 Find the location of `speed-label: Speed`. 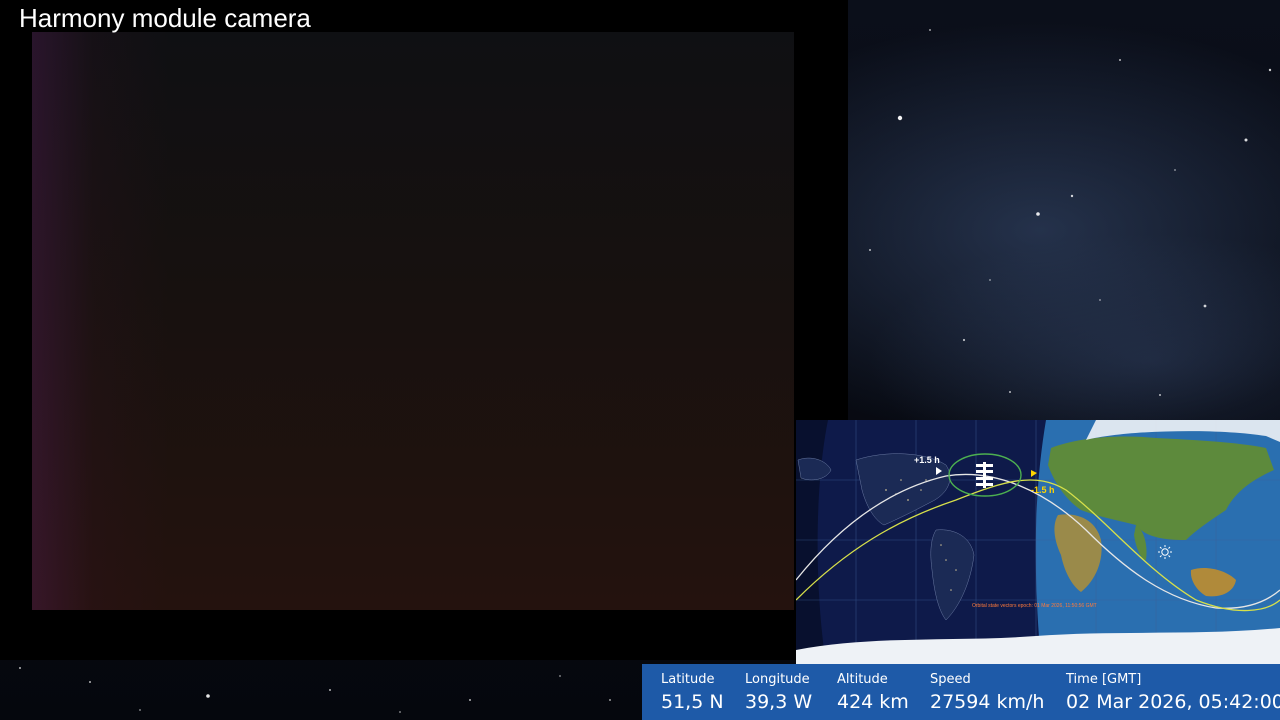

speed-label: Speed is located at coordinates (950, 679).